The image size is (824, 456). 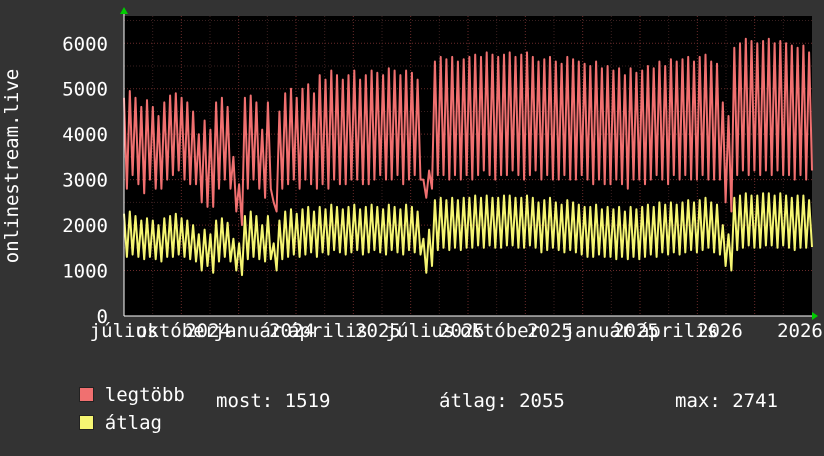 What do you see at coordinates (85, 90) in the screenshot?
I see `y-tick-label: 5000` at bounding box center [85, 90].